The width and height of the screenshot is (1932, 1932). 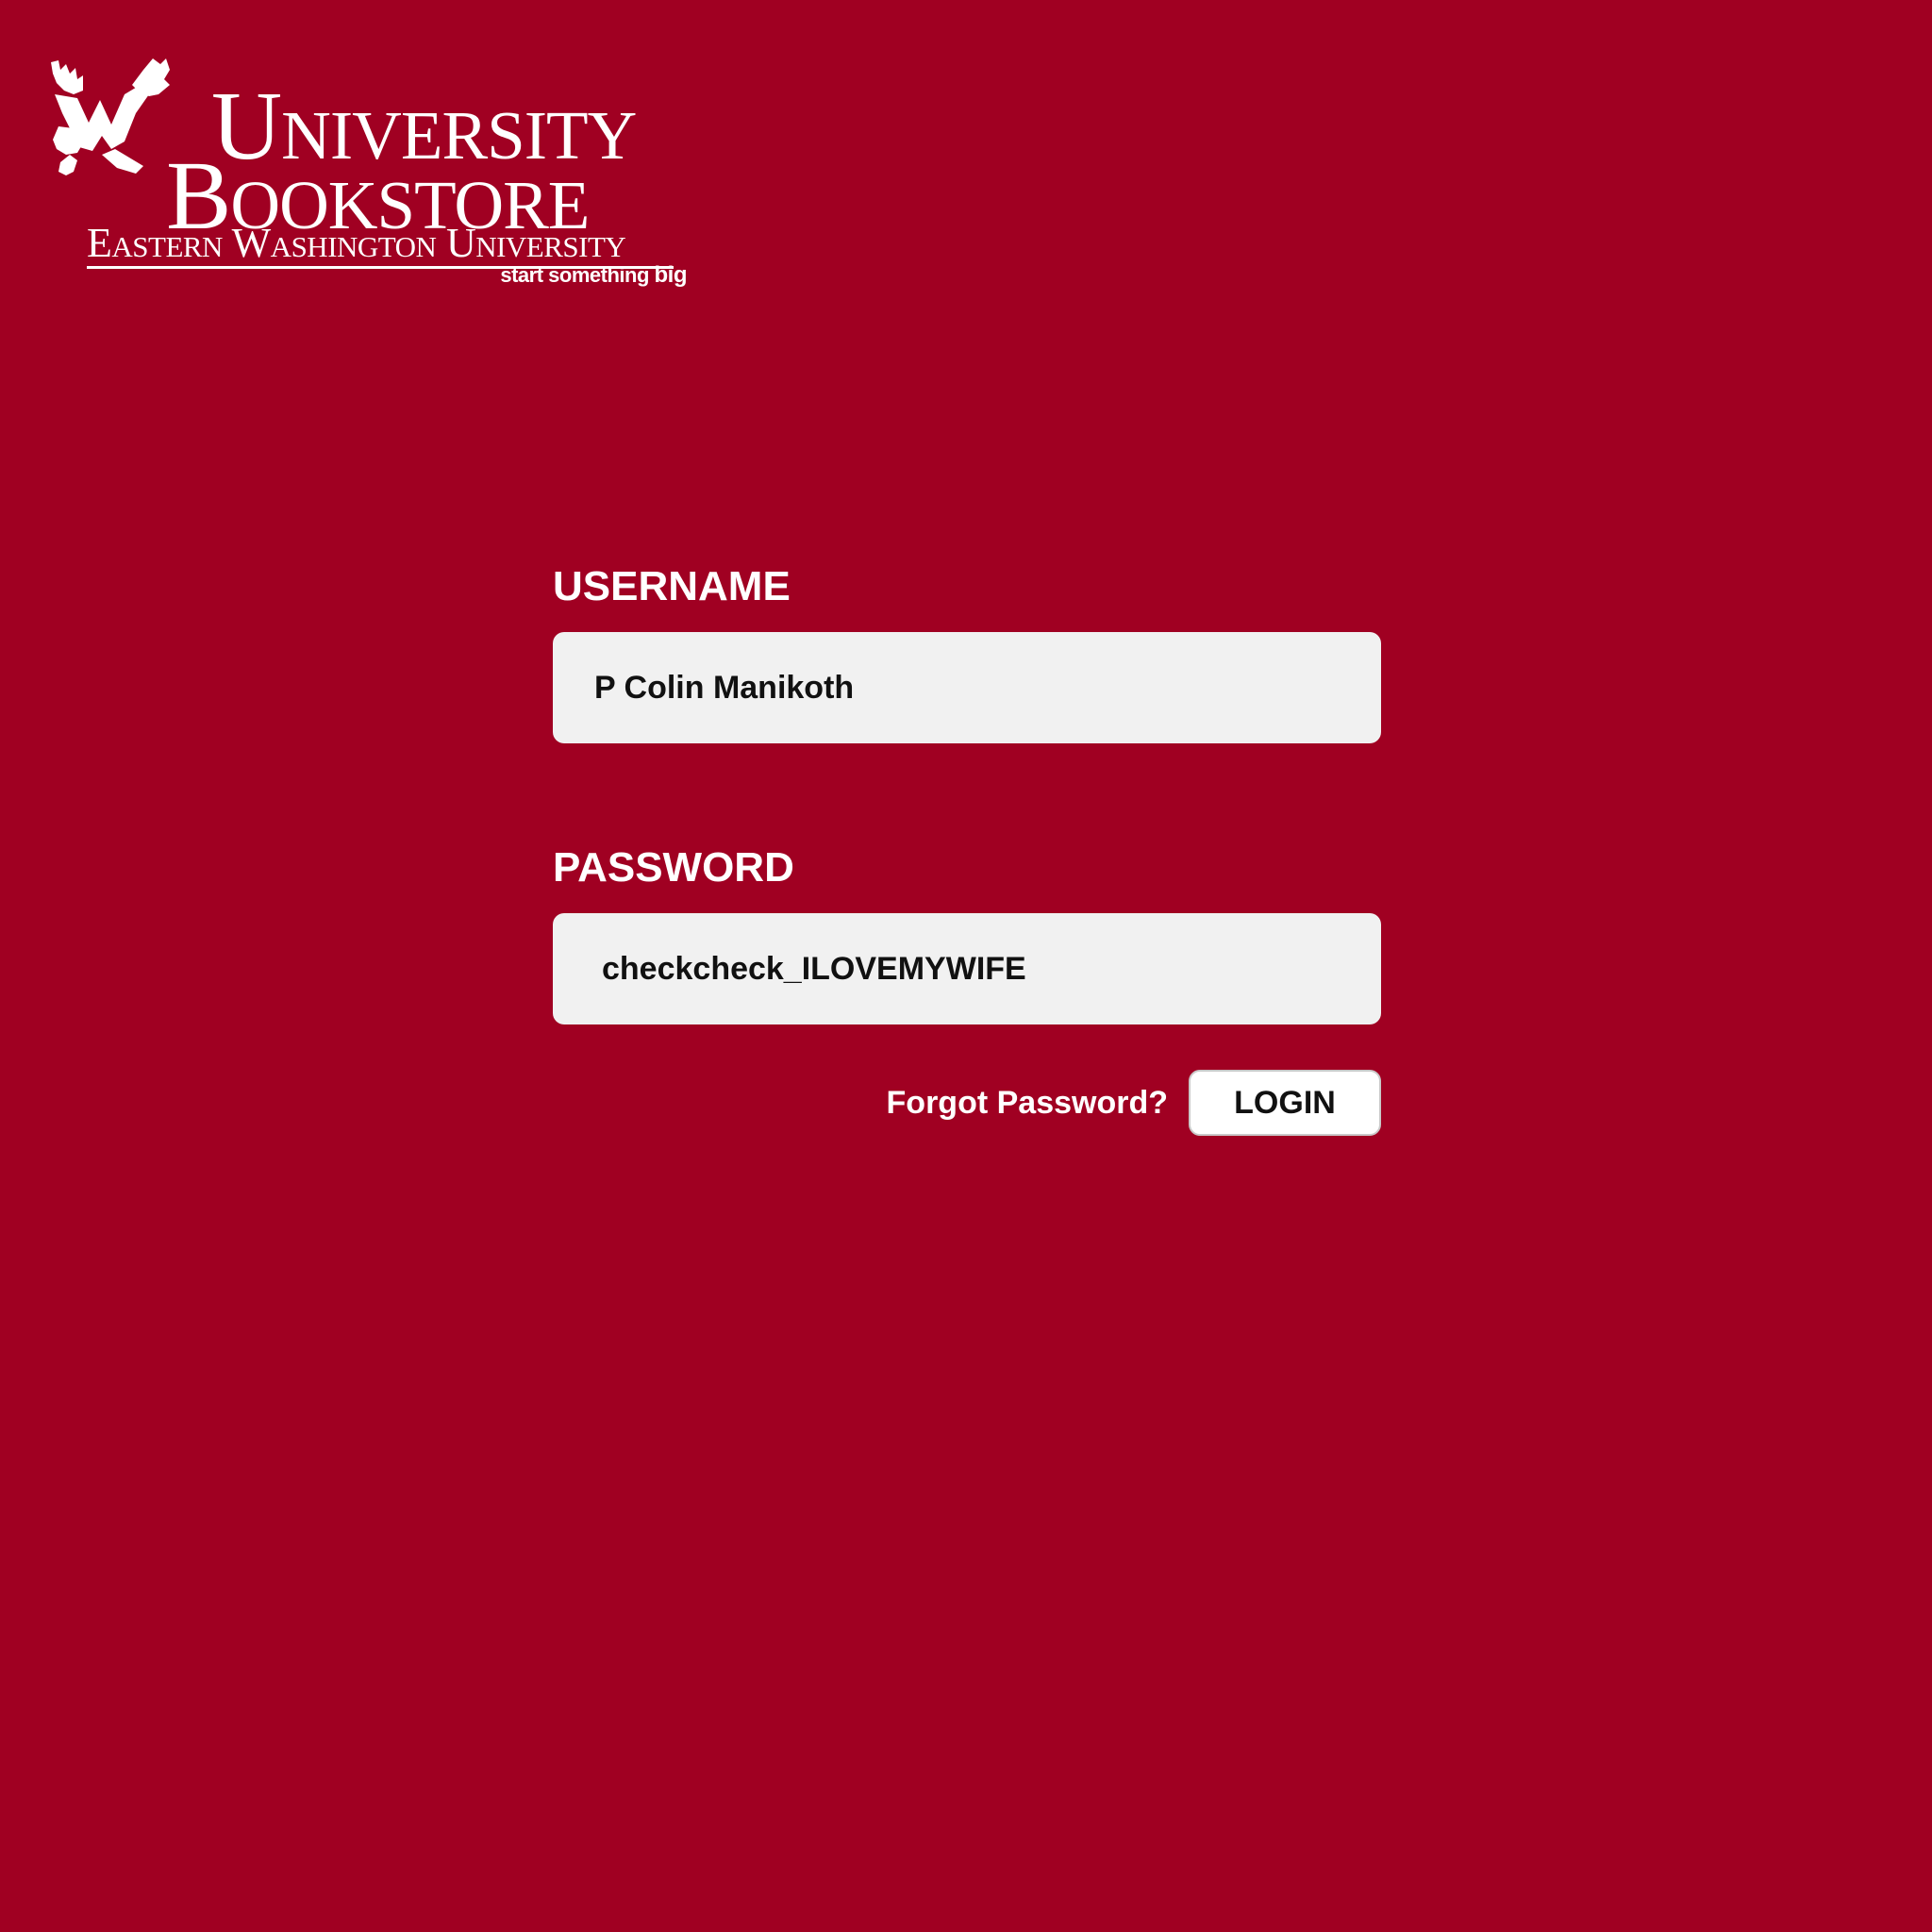 I want to click on login-button: LOGIN, so click(x=1285, y=1103).